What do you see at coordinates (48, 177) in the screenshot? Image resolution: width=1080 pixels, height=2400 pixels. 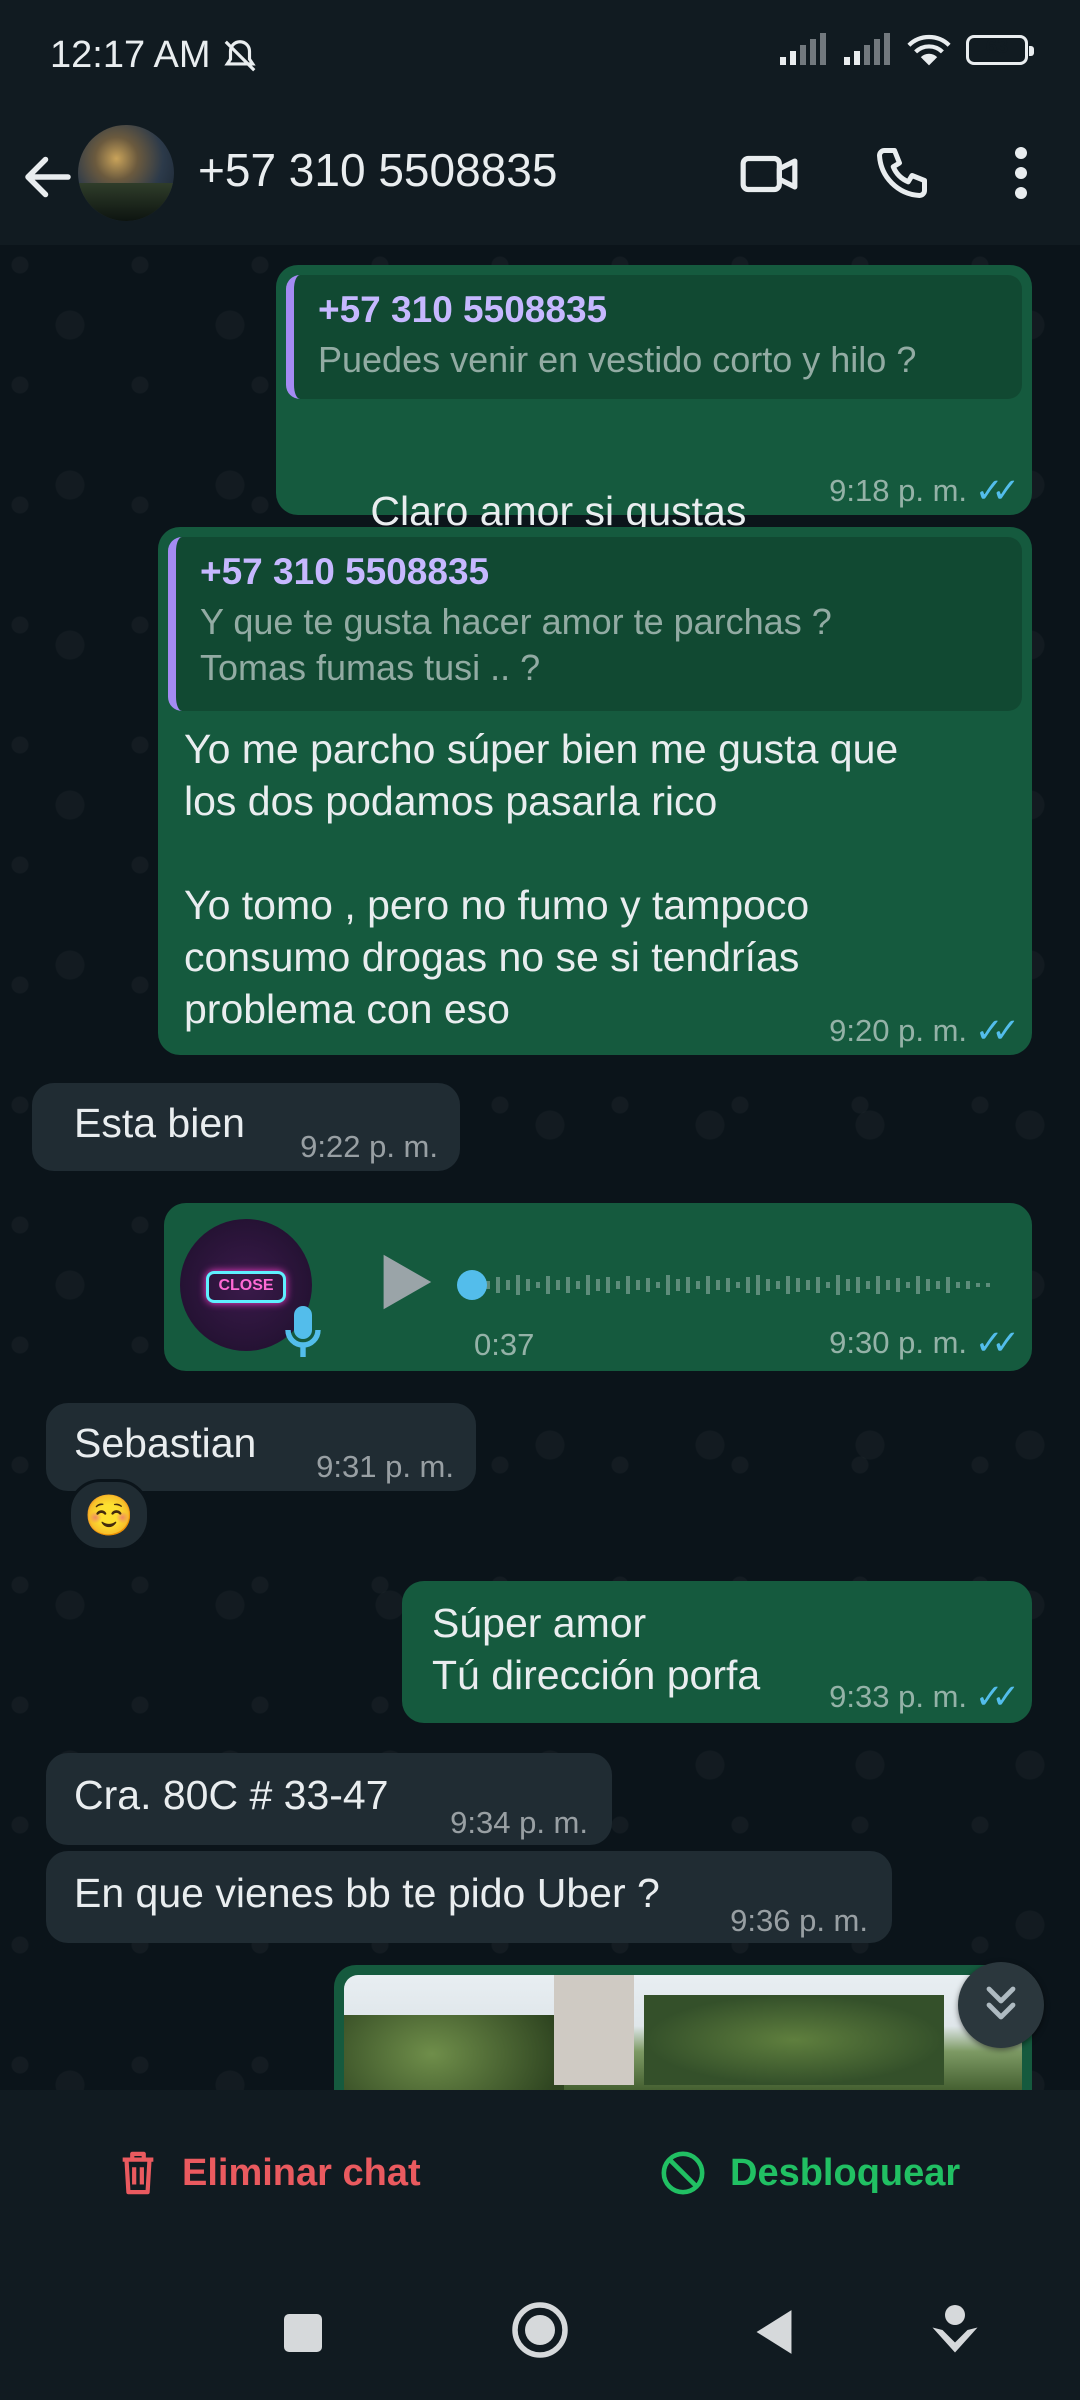 I see `back-arrow-icon` at bounding box center [48, 177].